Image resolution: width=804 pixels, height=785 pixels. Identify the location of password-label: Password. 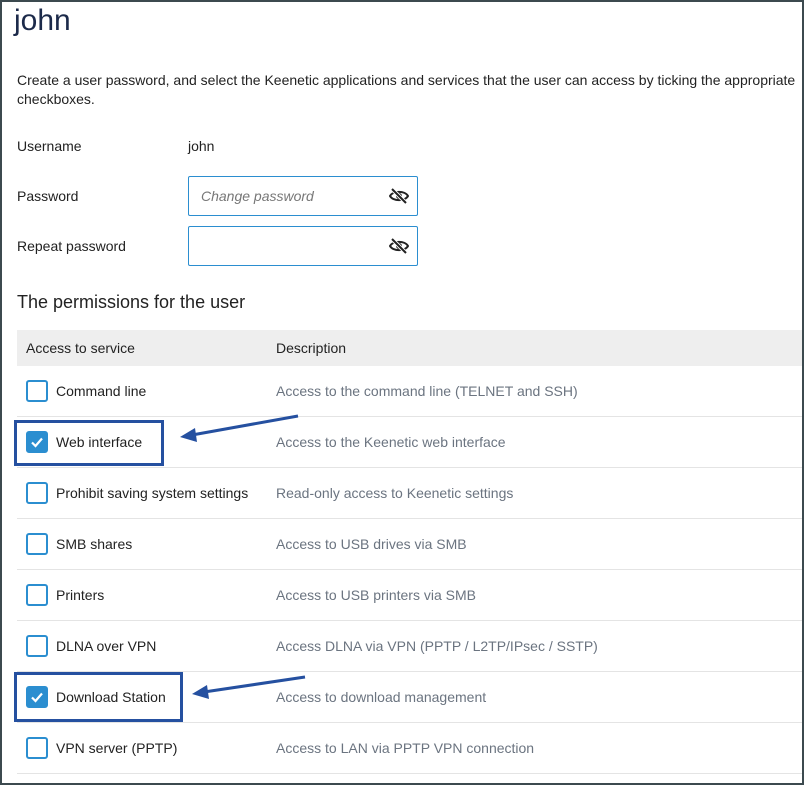
(48, 196).